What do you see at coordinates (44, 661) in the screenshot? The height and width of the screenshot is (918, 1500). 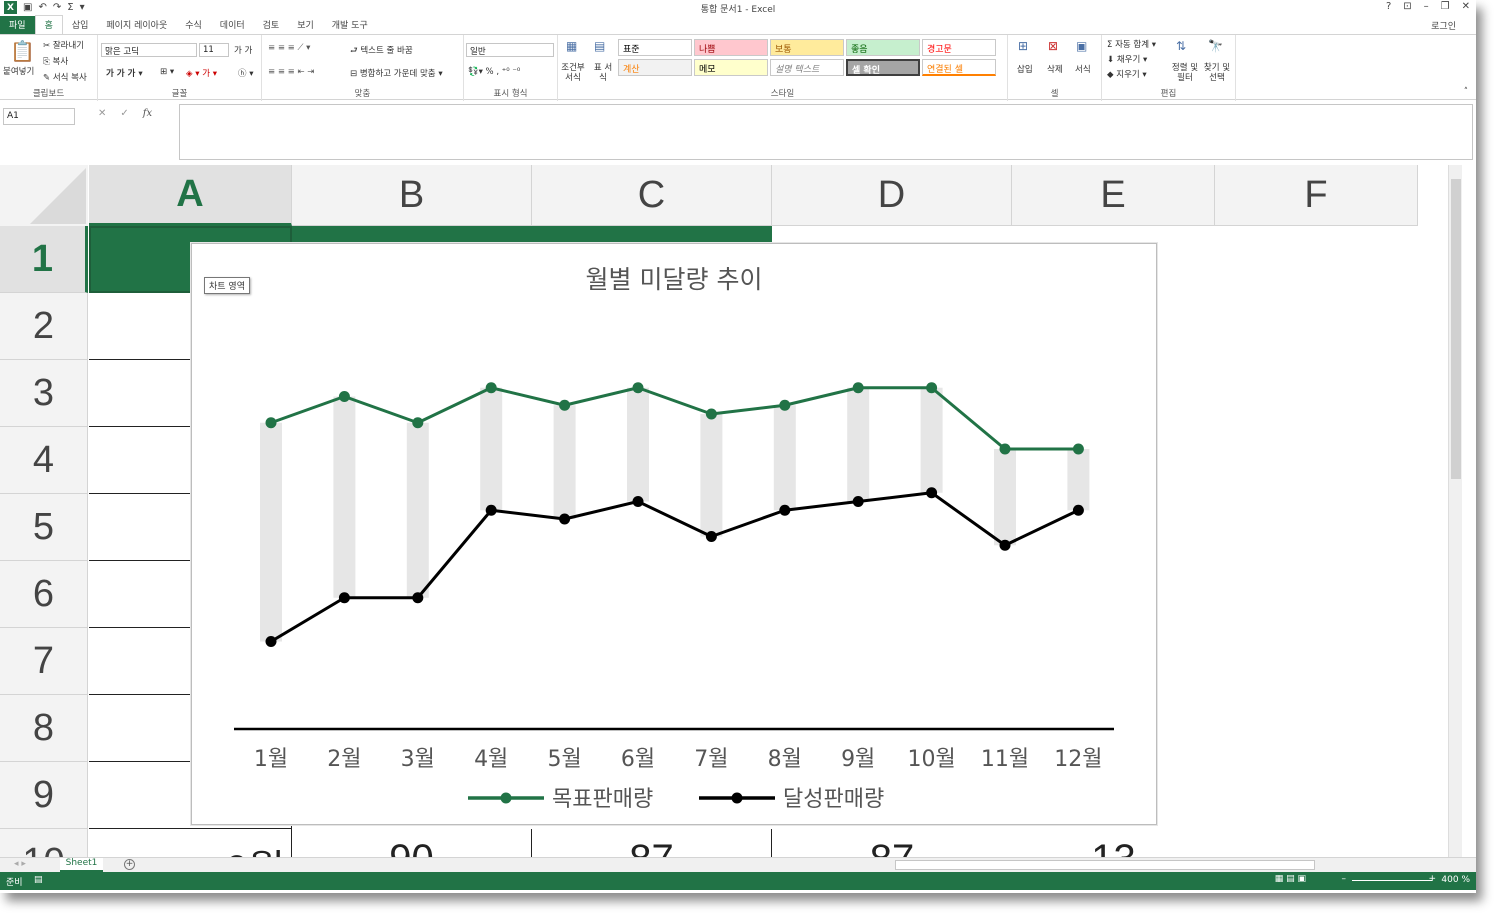 I see `row-header-7: 7` at bounding box center [44, 661].